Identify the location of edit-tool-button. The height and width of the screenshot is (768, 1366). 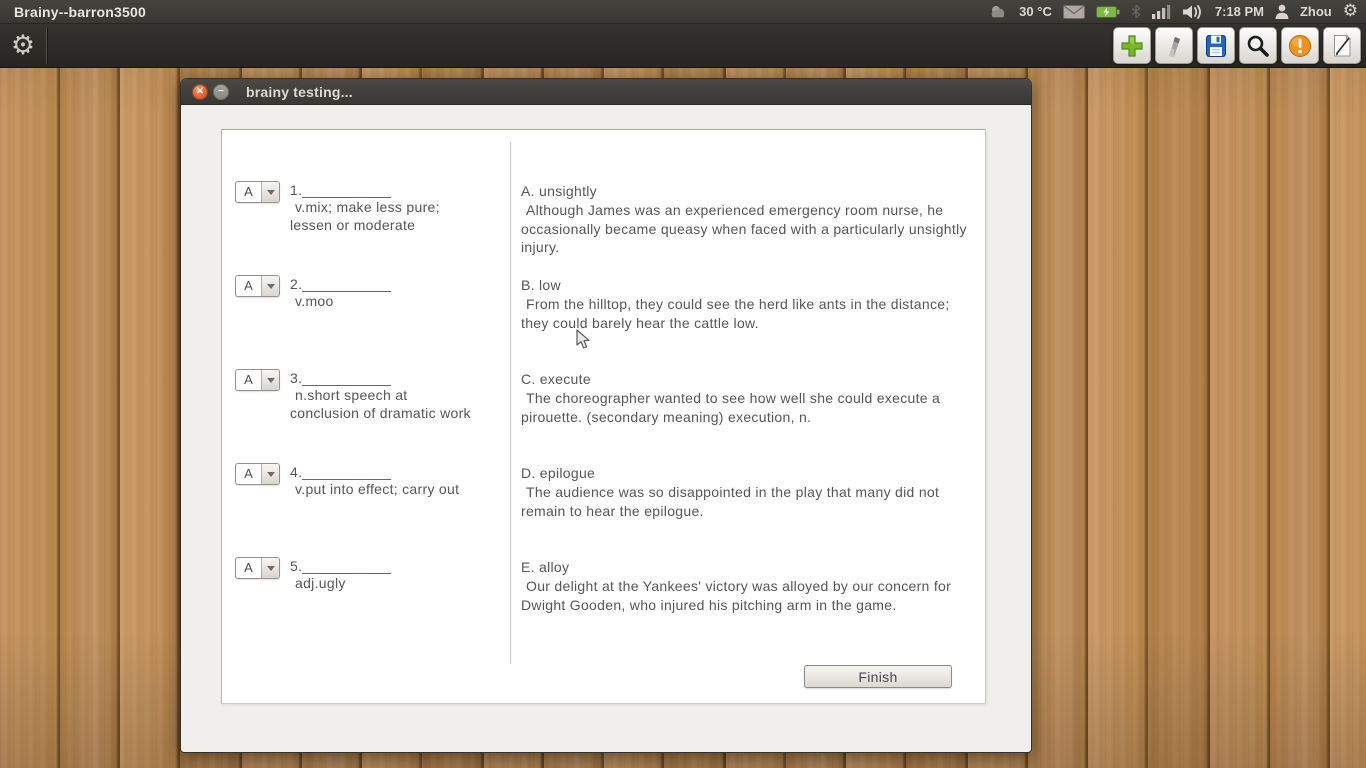
(1174, 45).